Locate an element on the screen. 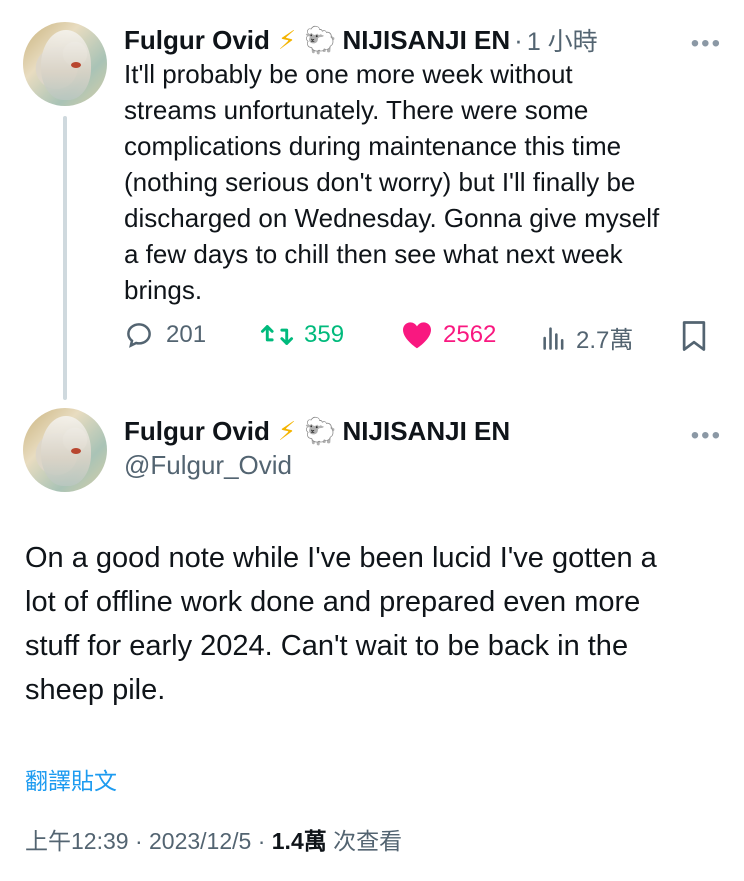  retweet-count: 359 is located at coordinates (324, 334).